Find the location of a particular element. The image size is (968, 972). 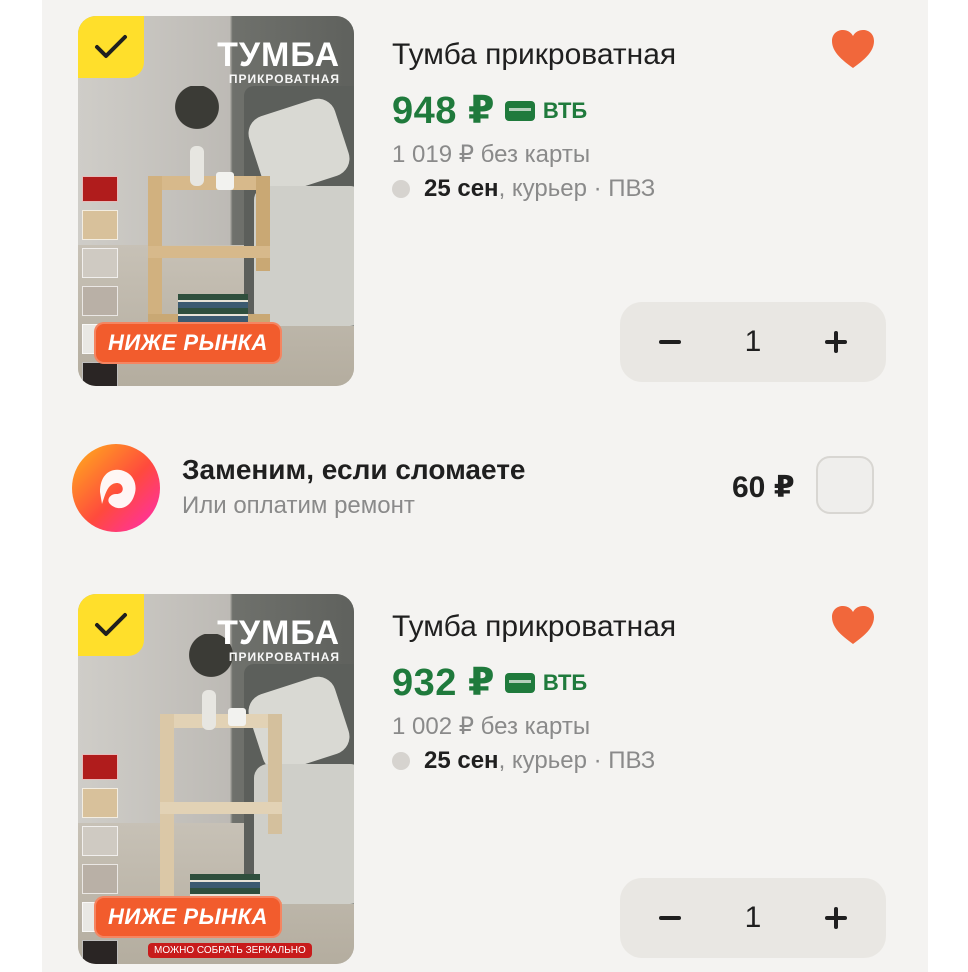

insurance-price: 60 ₽ is located at coordinates (763, 487).